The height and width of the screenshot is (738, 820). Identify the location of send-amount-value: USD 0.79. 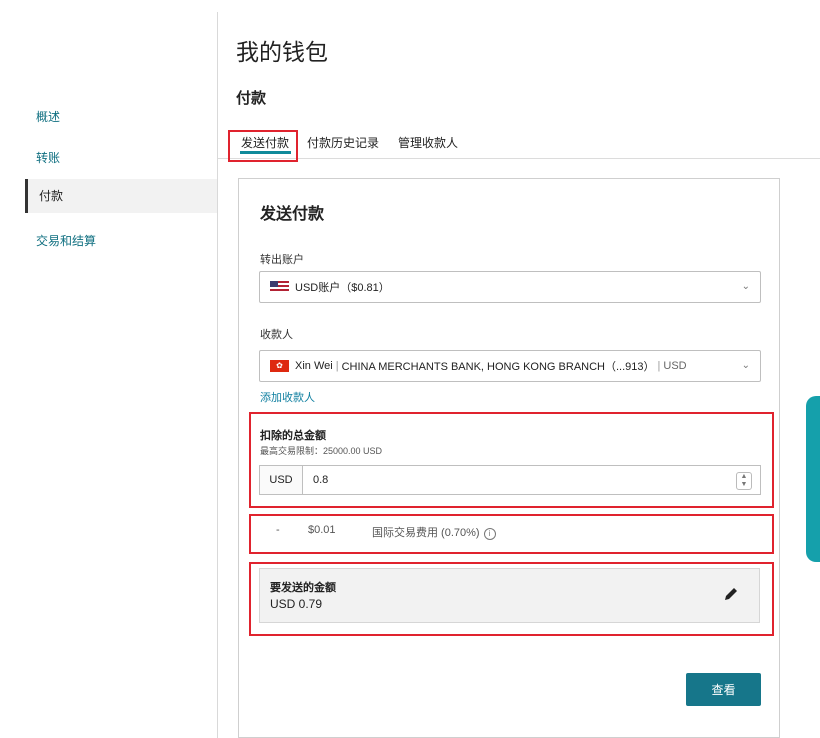
(296, 604).